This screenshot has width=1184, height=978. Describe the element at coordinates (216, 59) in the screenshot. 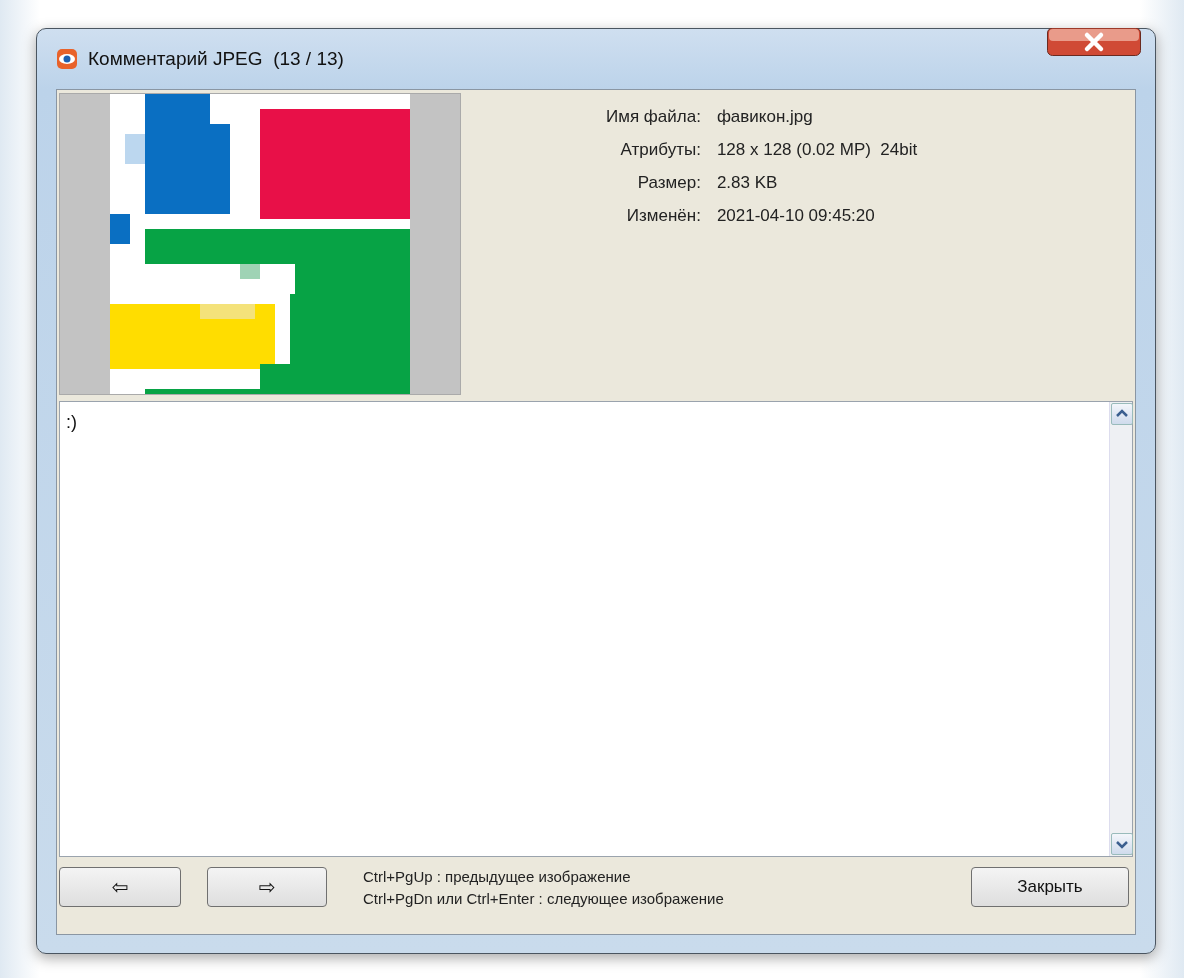

I see `window-title: Комментарий JPEG (13 / 13)` at that location.